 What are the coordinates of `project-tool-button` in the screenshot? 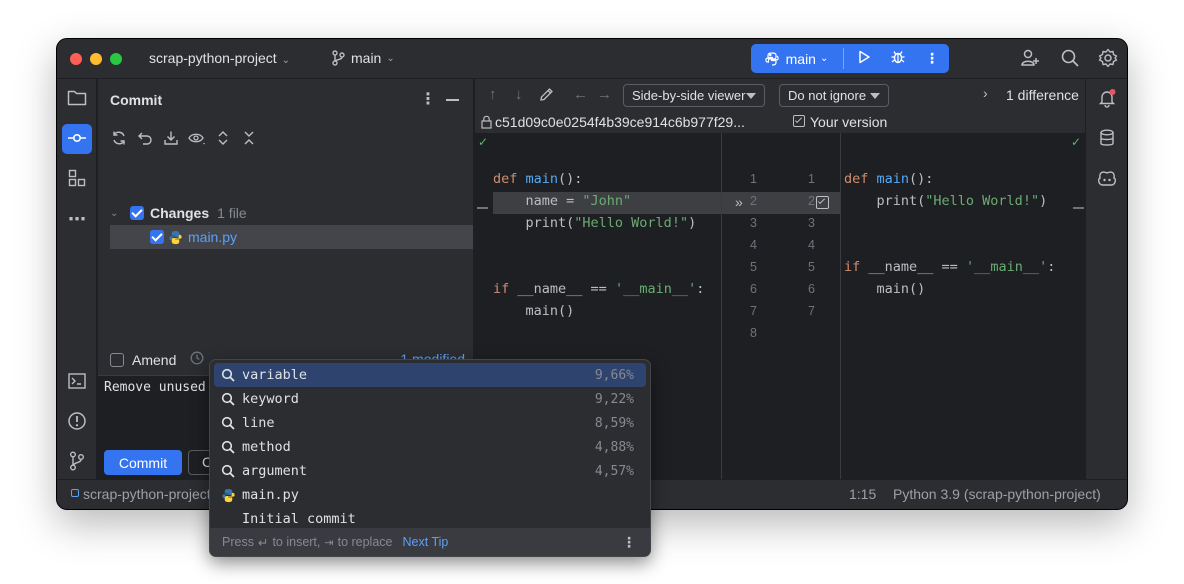 It's located at (77, 99).